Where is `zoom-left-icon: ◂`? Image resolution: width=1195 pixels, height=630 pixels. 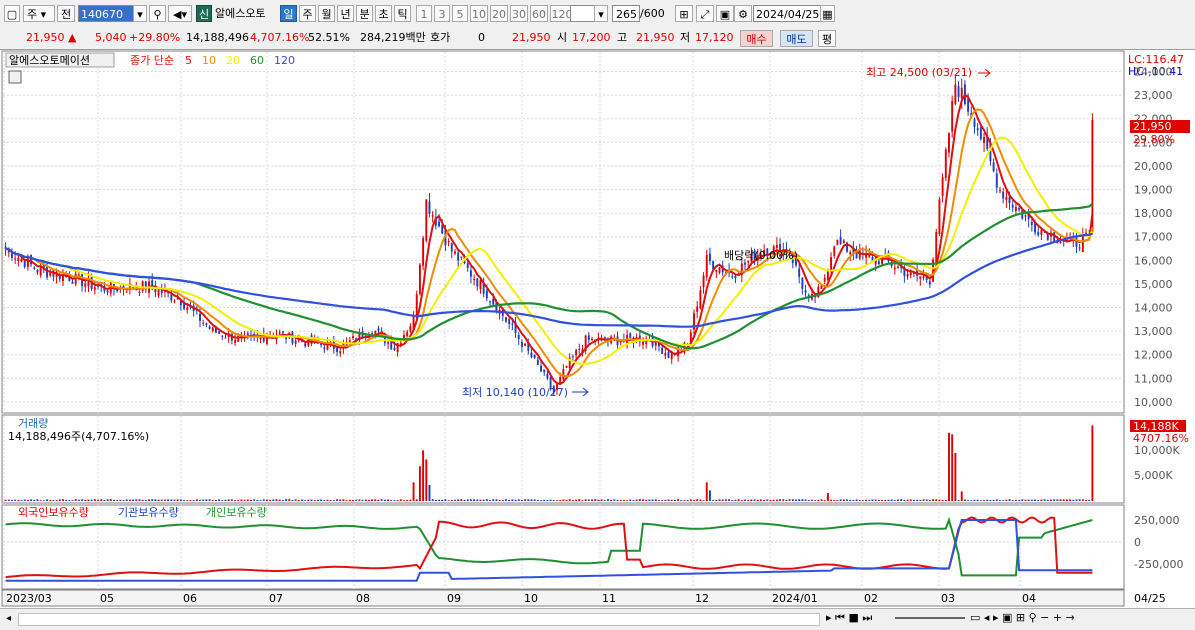 zoom-left-icon: ◂ is located at coordinates (987, 617).